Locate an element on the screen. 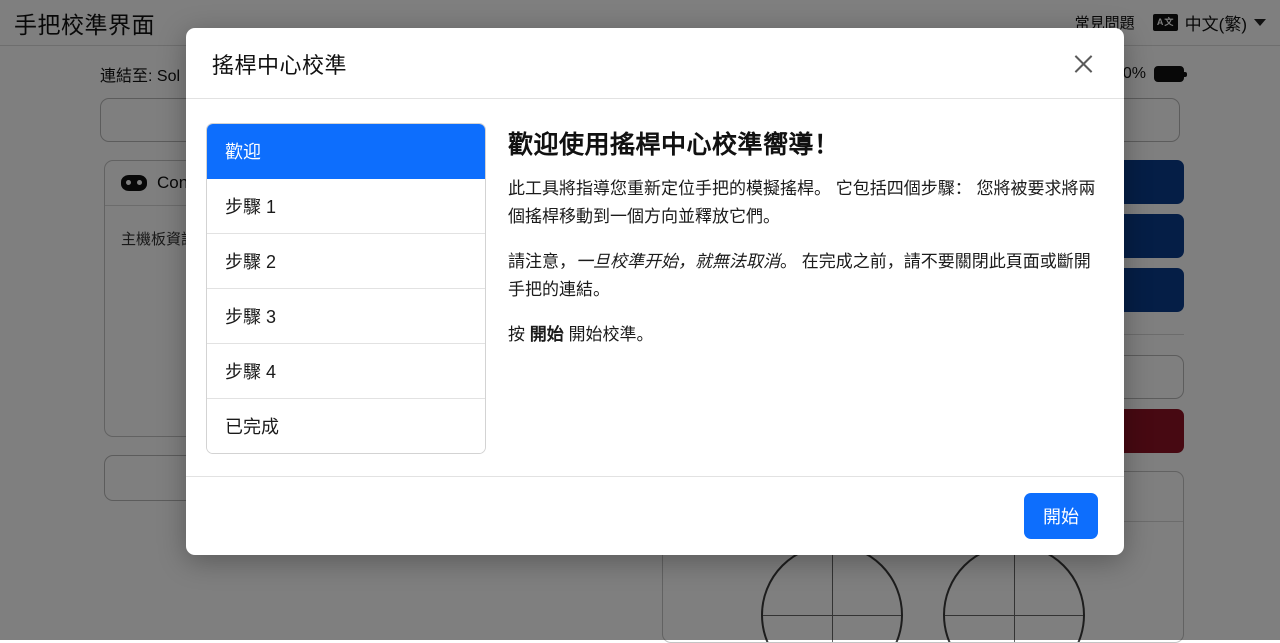  press-strong: 開始 is located at coordinates (547, 334).